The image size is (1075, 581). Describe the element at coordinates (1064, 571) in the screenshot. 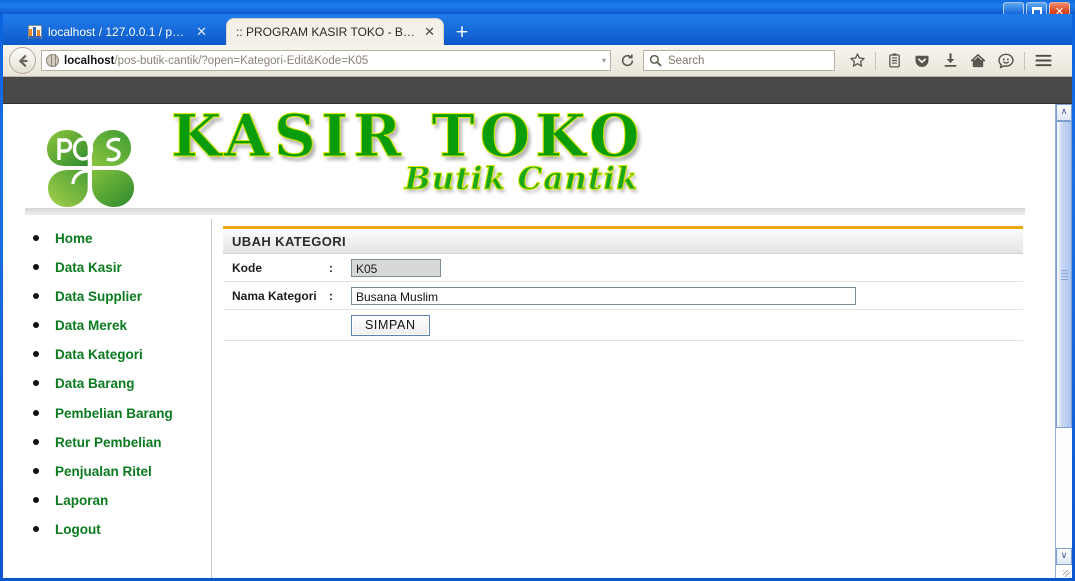

I see `resize-grip-icon` at that location.